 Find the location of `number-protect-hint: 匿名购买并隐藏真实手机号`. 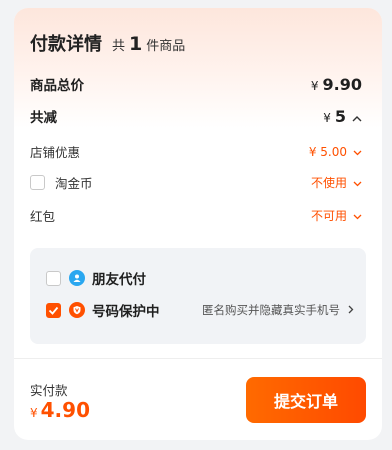

number-protect-hint: 匿名购买并隐藏真实手机号 is located at coordinates (278, 310).